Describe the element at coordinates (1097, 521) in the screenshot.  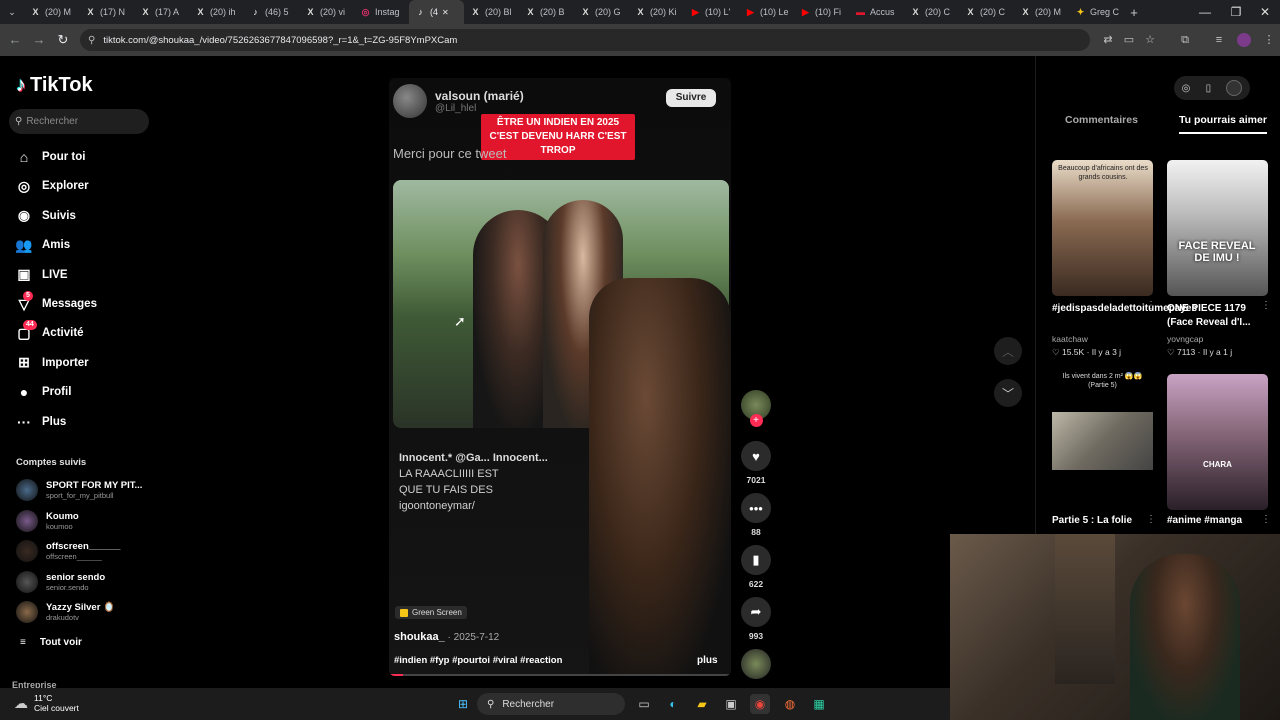
I see `suggested-video-title: Partie 5 : La folie` at that location.